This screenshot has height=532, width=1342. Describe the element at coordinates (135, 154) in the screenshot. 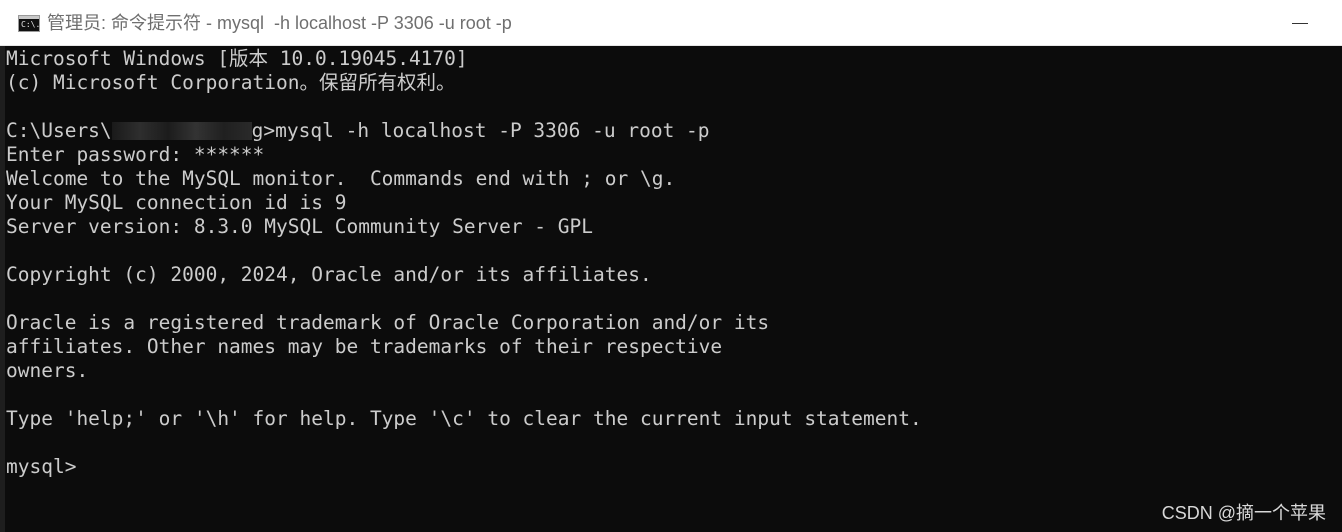

I see `console-line: Enter password: ******` at that location.